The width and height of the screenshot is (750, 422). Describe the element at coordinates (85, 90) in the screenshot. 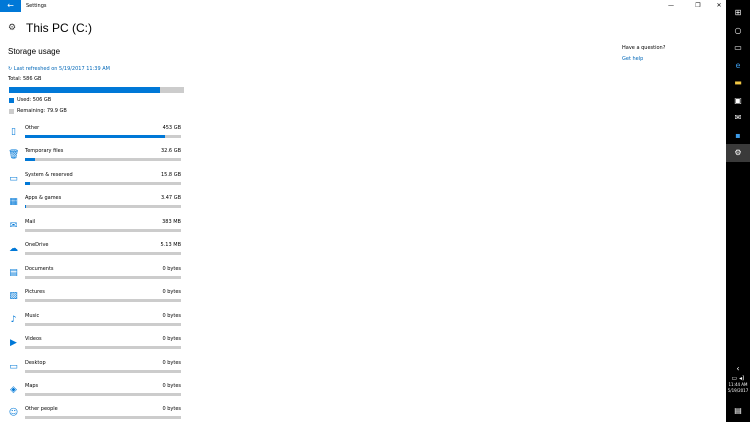

I see `storage-usage-bar-fill` at that location.